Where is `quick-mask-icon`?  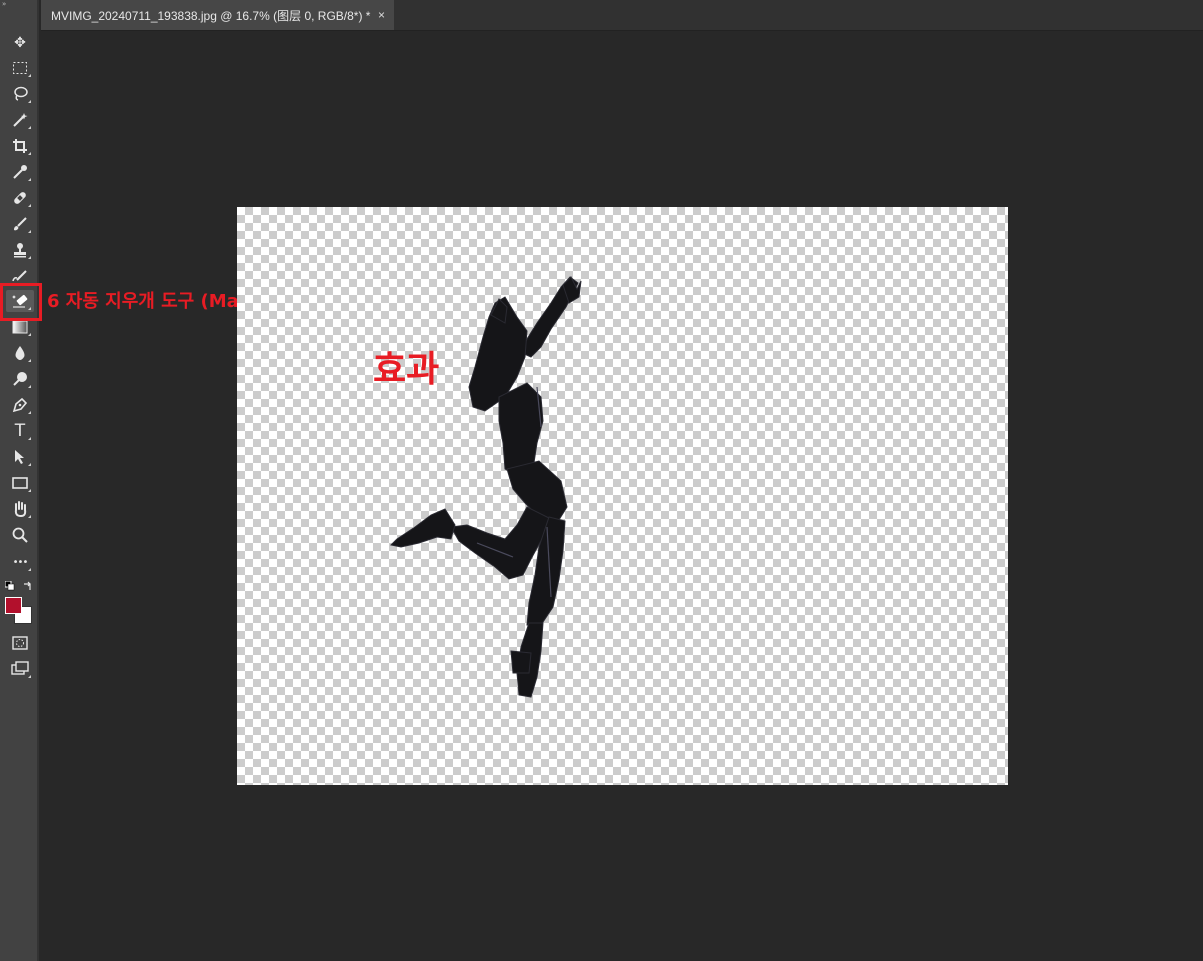
quick-mask-icon is located at coordinates (20, 643).